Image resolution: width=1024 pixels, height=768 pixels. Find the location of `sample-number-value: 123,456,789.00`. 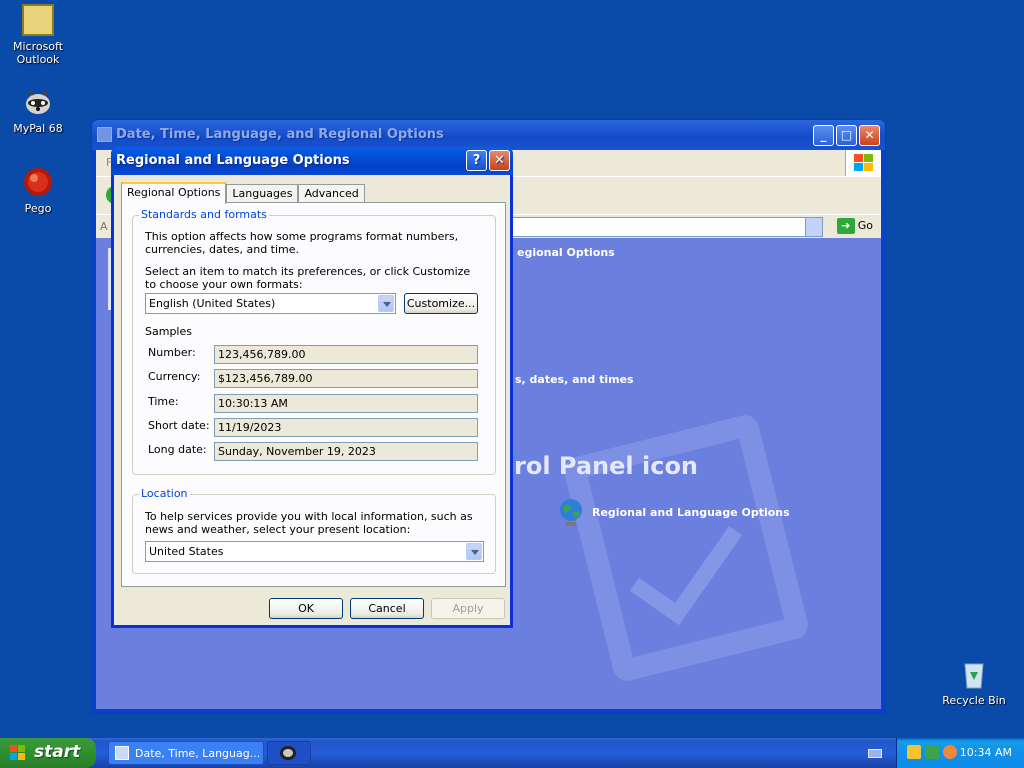

sample-number-value: 123,456,789.00 is located at coordinates (346, 354).